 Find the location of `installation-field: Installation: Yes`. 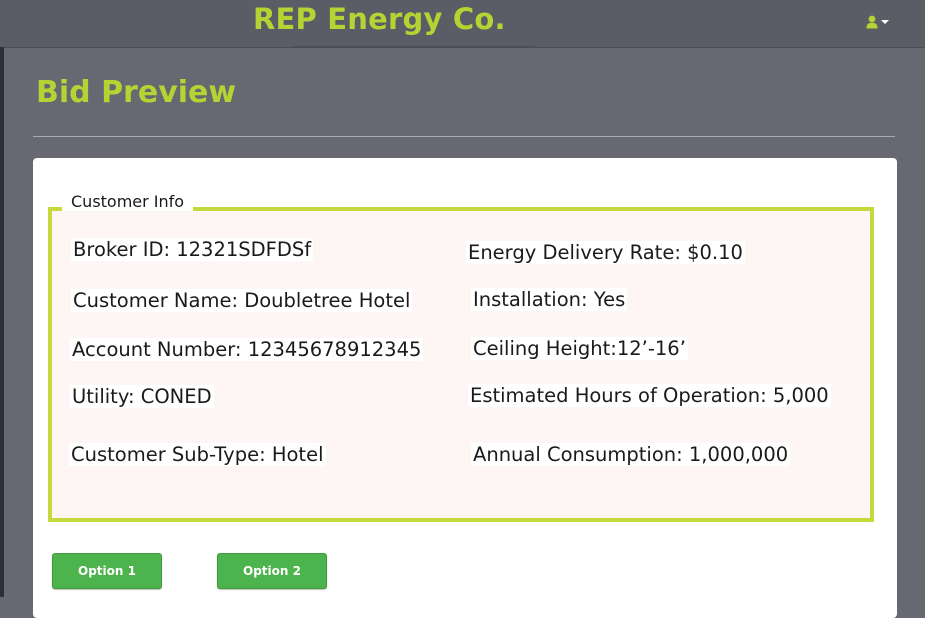

installation-field: Installation: Yes is located at coordinates (549, 299).